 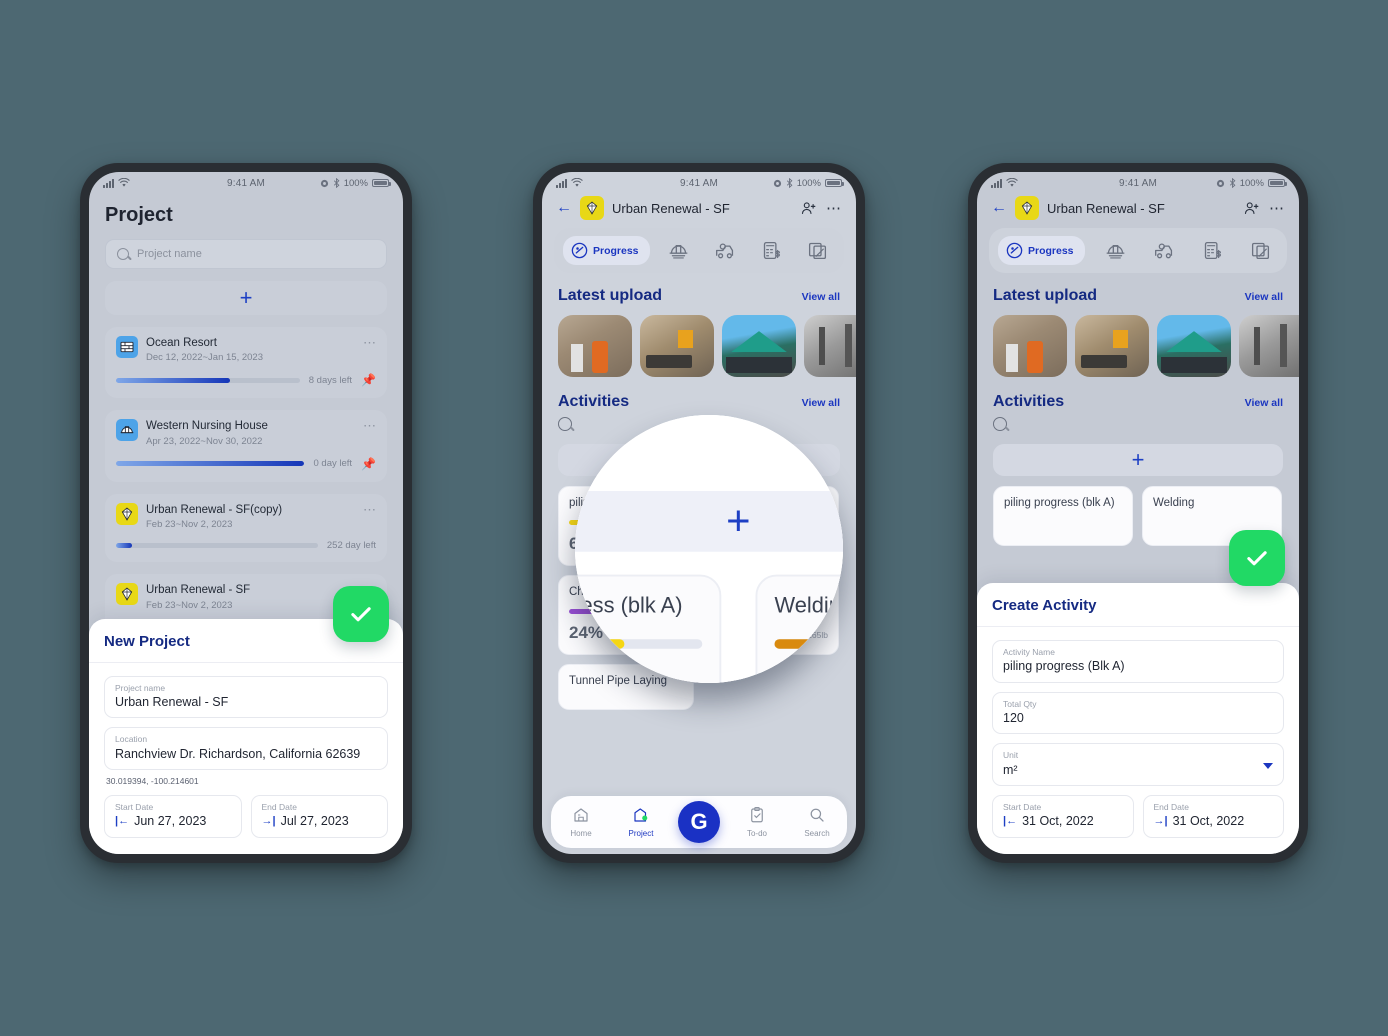 I want to click on project-icon, so click(x=641, y=816).